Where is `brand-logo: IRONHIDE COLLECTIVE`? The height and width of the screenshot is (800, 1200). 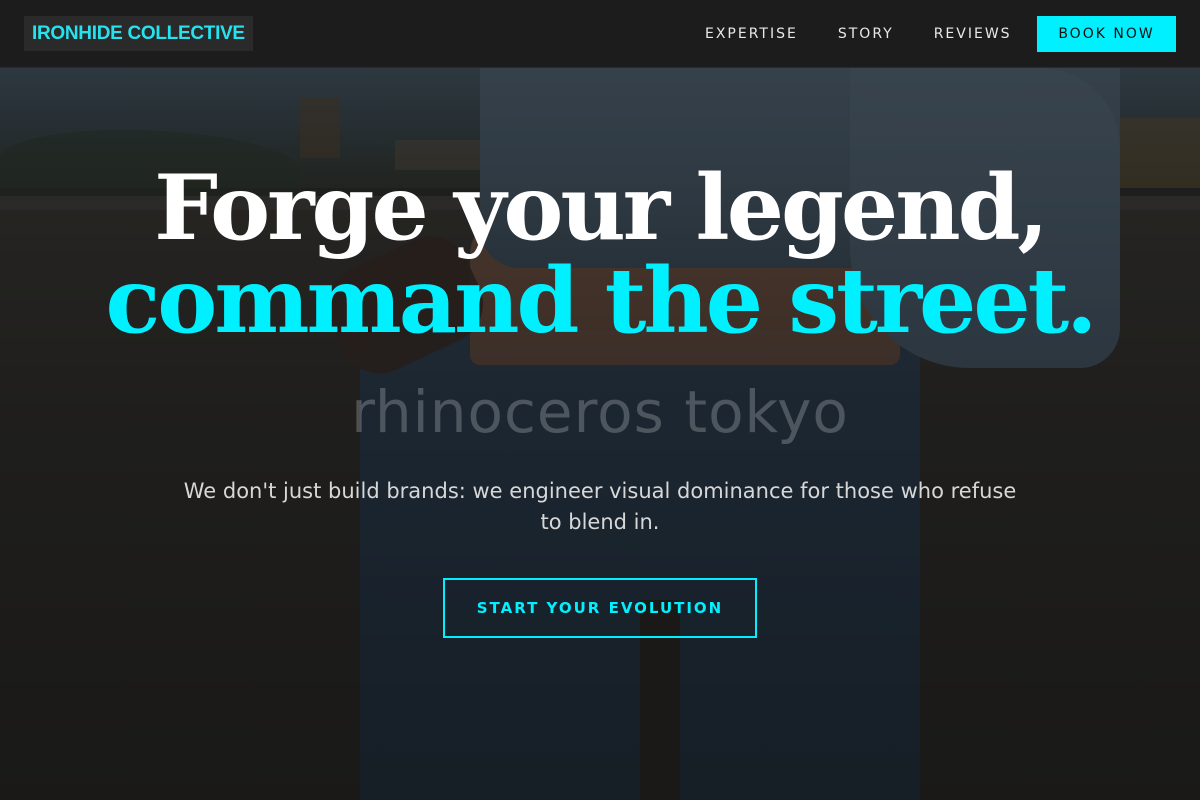 brand-logo: IRONHIDE COLLECTIVE is located at coordinates (138, 33).